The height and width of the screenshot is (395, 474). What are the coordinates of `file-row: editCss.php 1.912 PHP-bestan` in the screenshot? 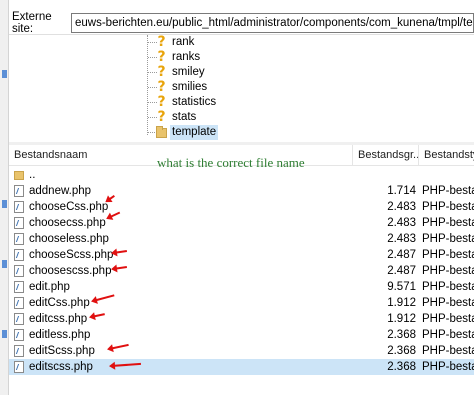 It's located at (241, 303).